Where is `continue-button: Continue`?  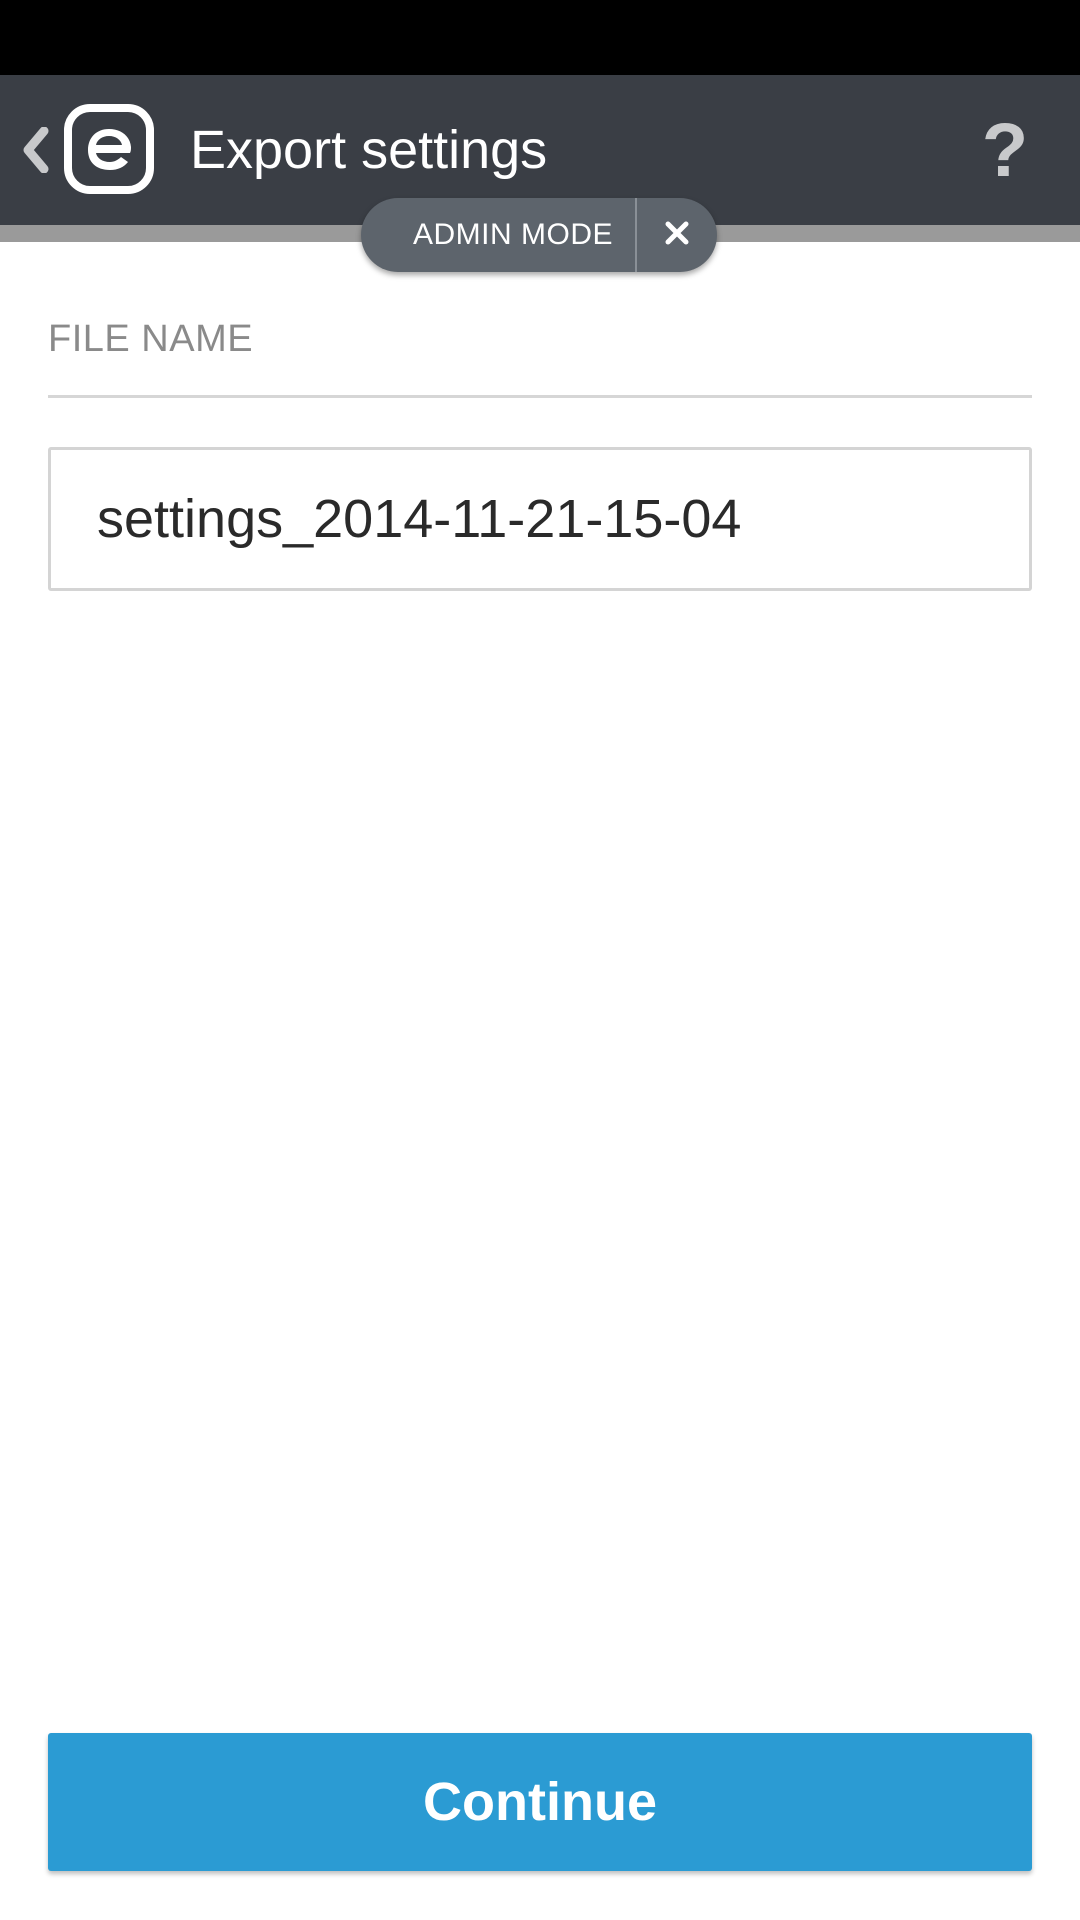
continue-button: Continue is located at coordinates (540, 1802).